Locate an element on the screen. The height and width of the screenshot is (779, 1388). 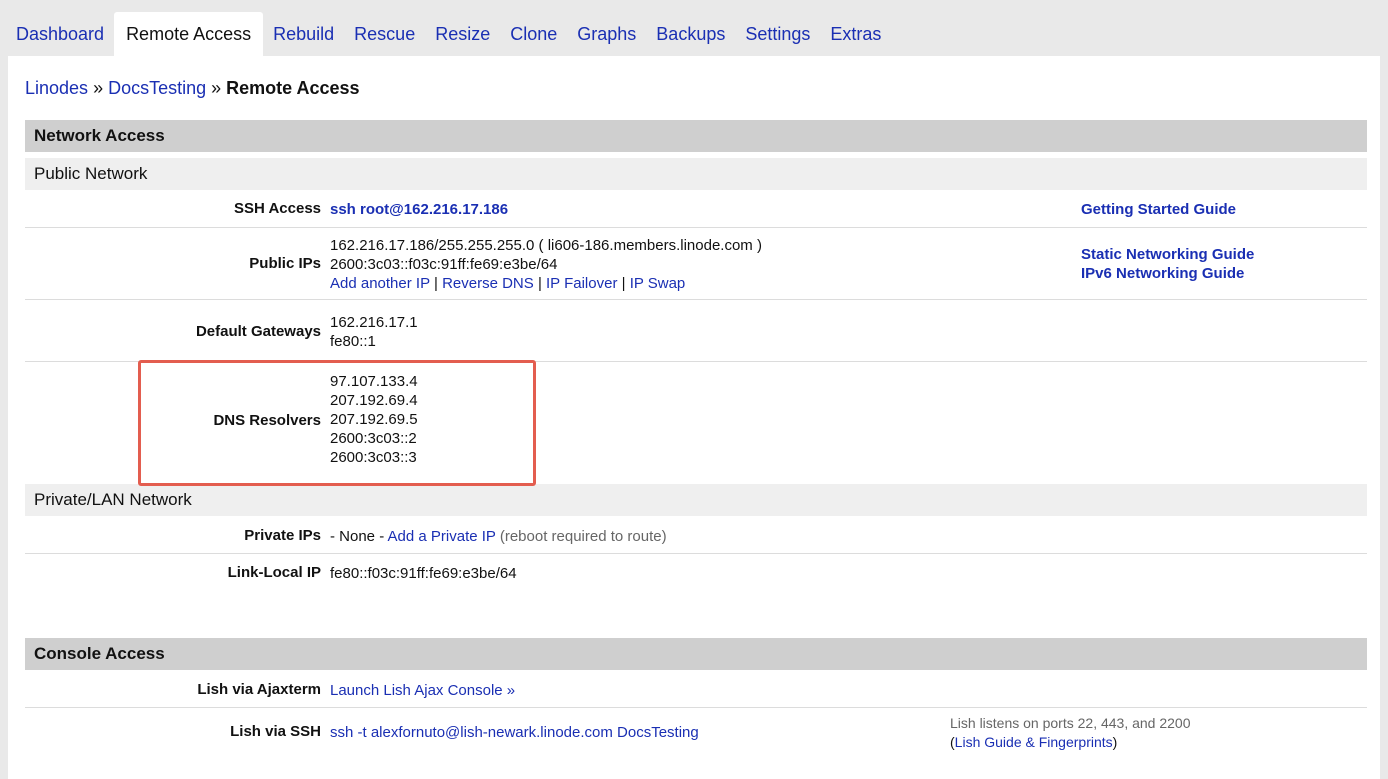
gateway-value: fe80::1 is located at coordinates (353, 341).